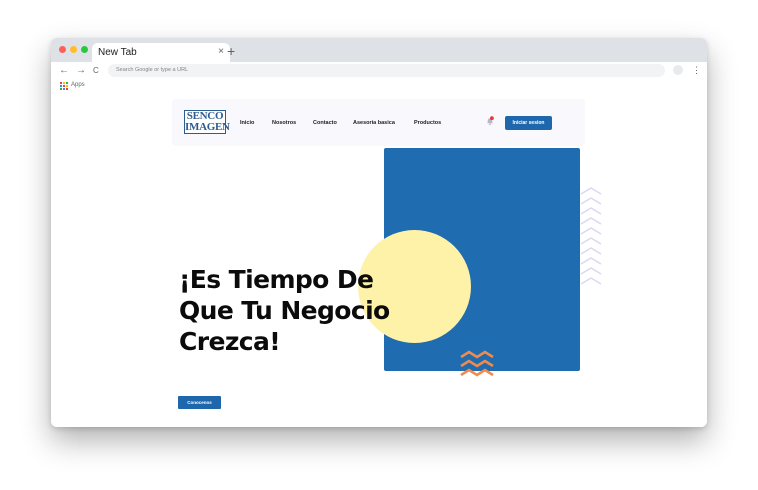  I want to click on maximize-window-dot, so click(84, 49).